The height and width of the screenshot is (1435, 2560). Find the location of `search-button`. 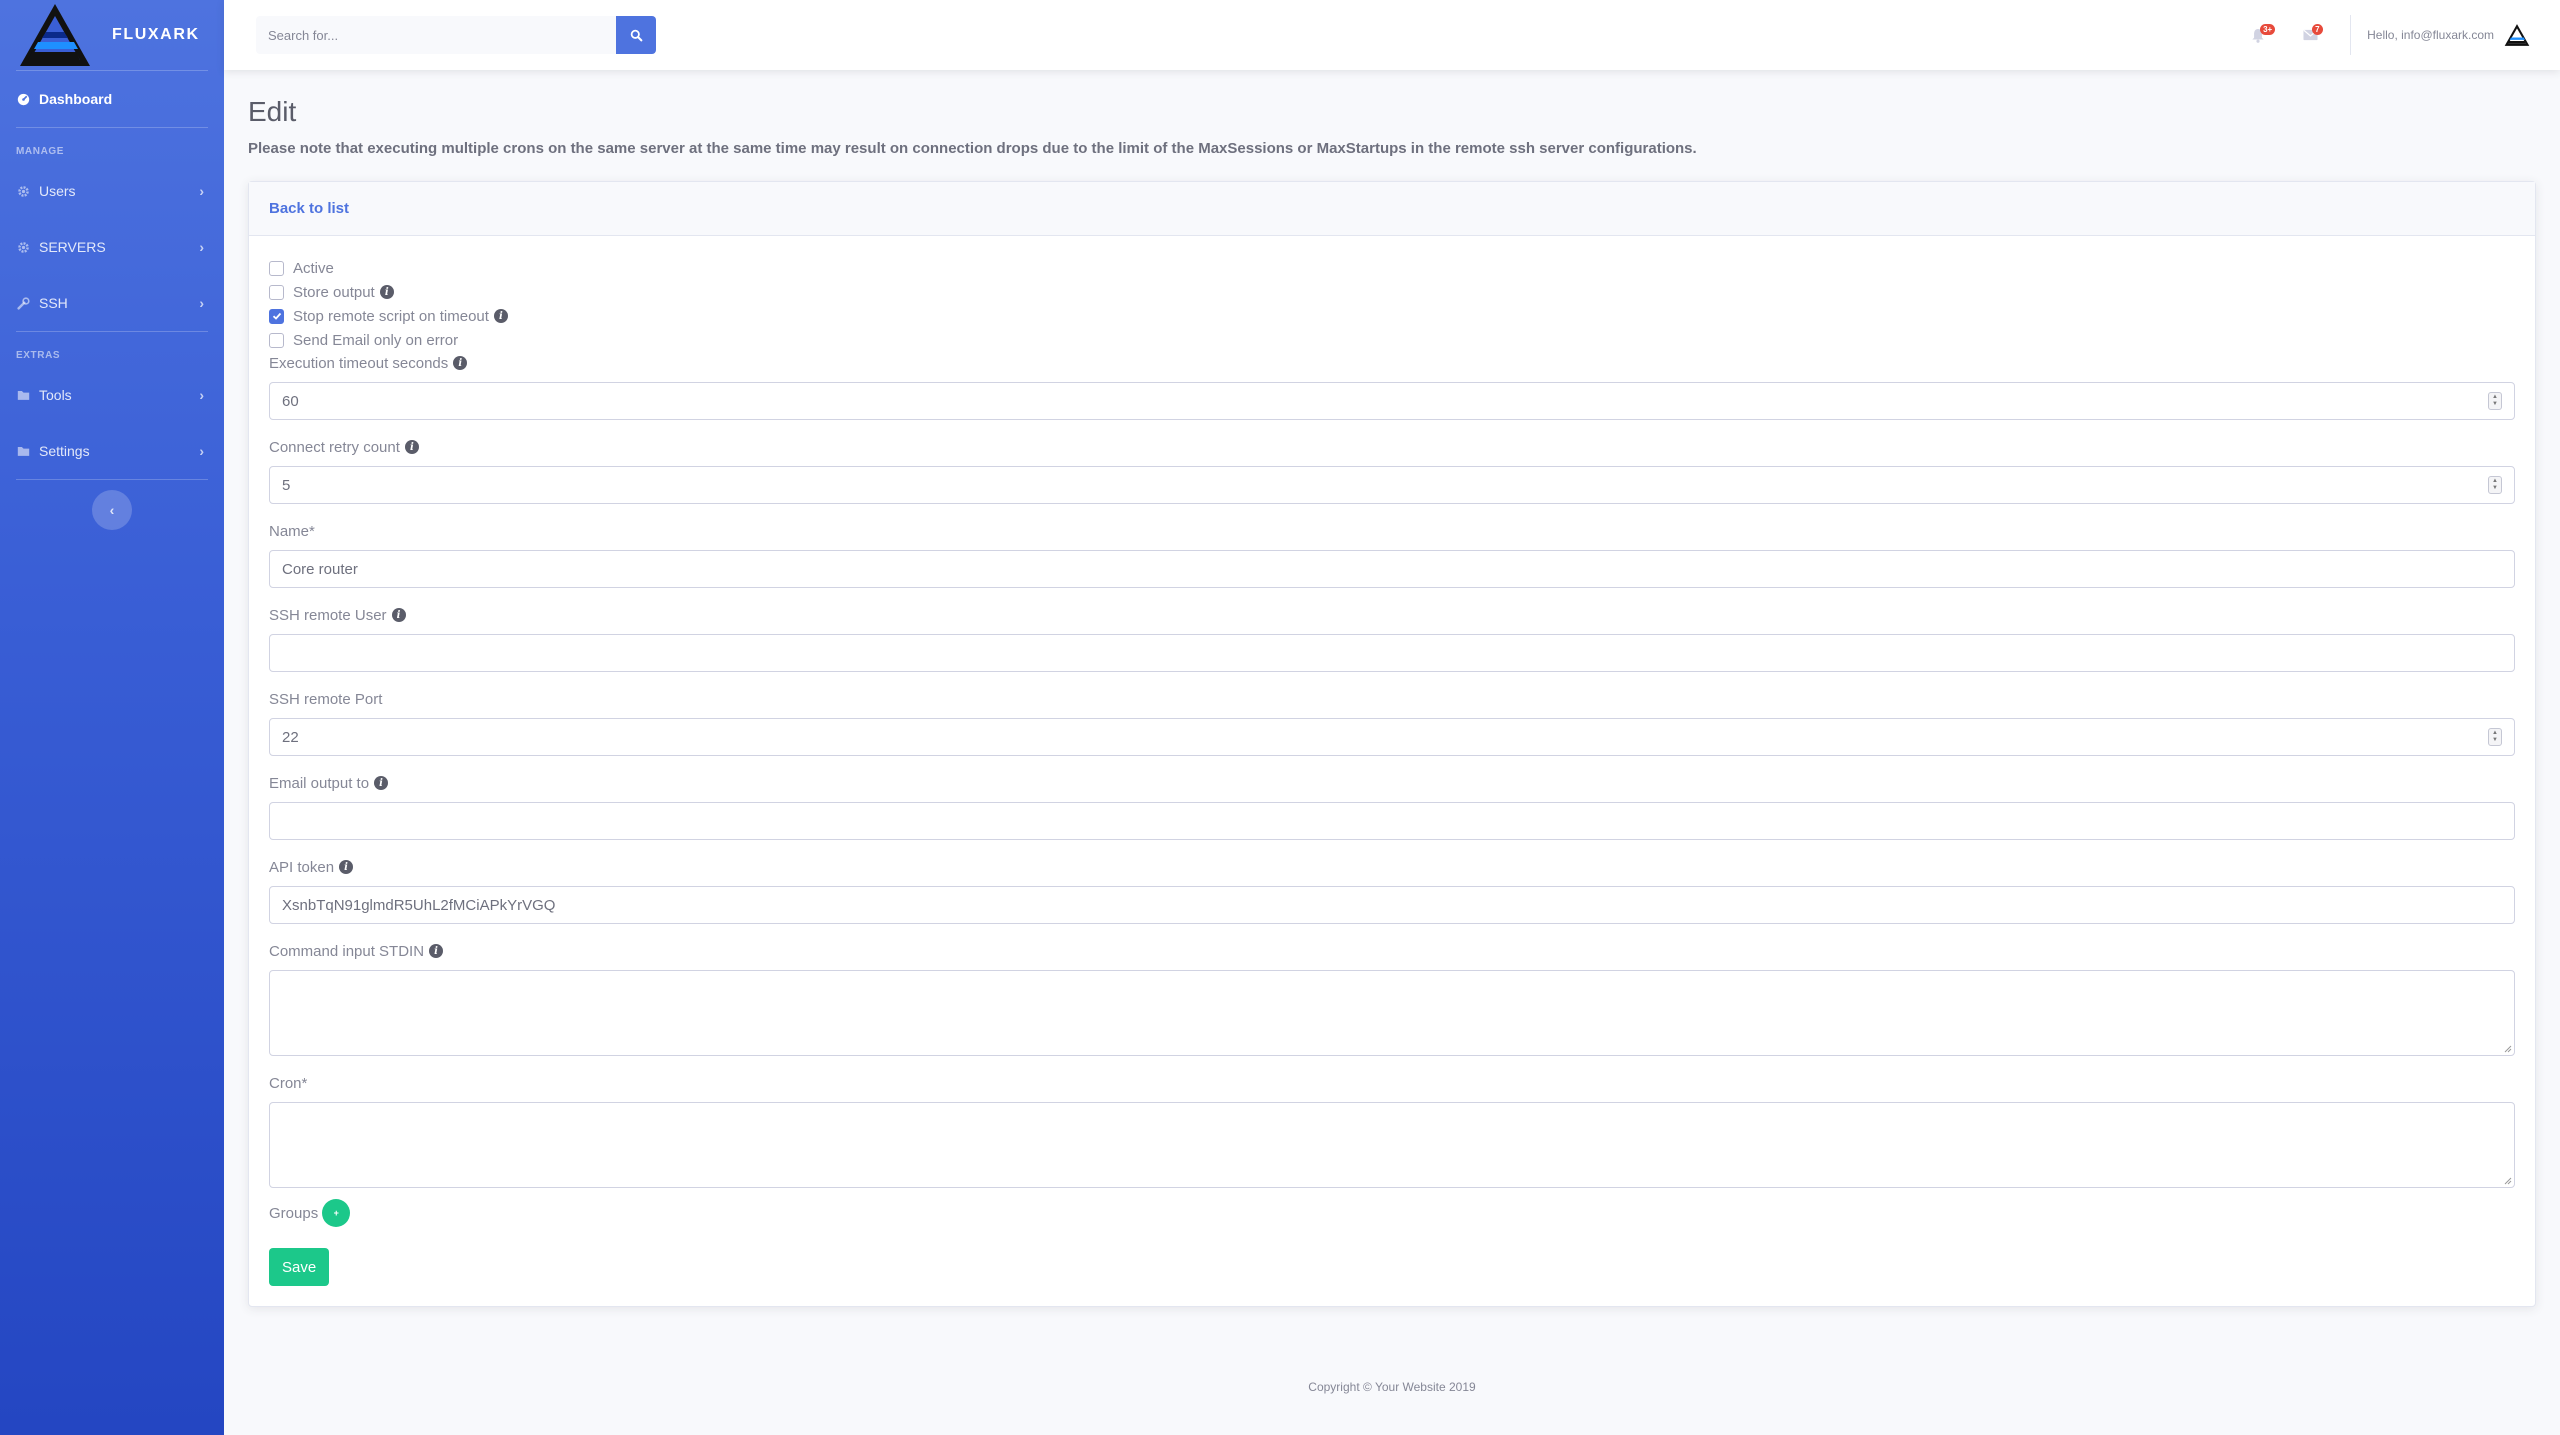

search-button is located at coordinates (636, 35).